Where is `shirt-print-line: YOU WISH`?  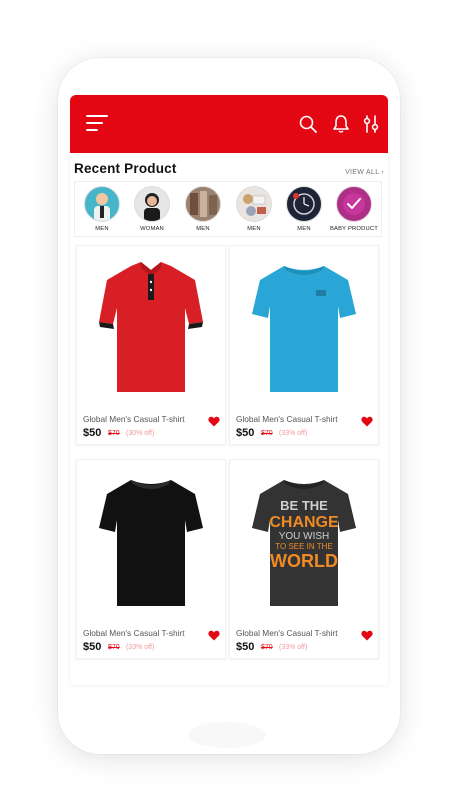
shirt-print-line: YOU WISH is located at coordinates (304, 536).